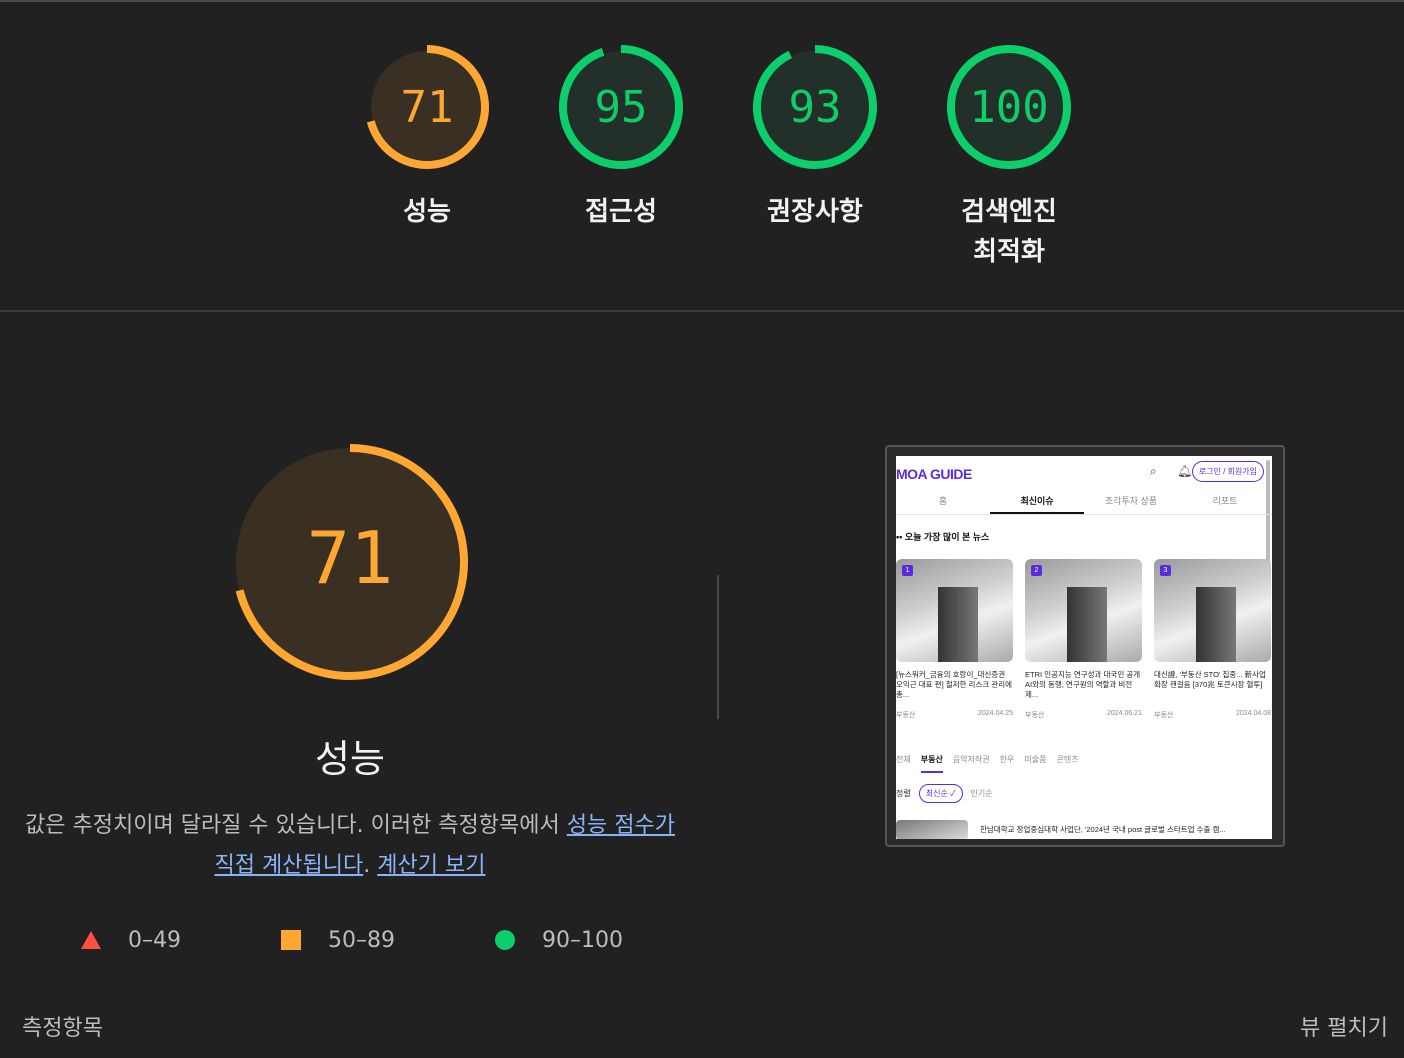  Describe the element at coordinates (1007, 759) in the screenshot. I see `category-tab: 한우` at that location.